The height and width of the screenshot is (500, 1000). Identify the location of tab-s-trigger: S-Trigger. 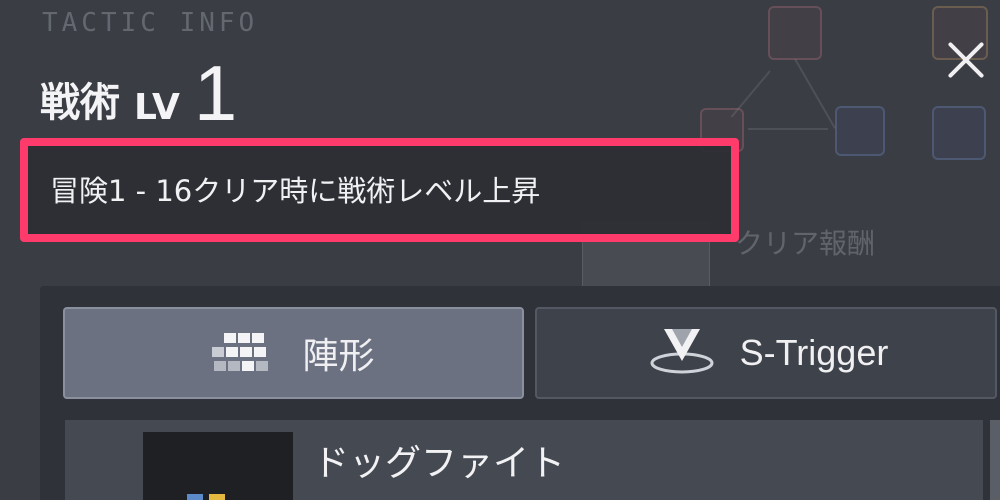
(766, 353).